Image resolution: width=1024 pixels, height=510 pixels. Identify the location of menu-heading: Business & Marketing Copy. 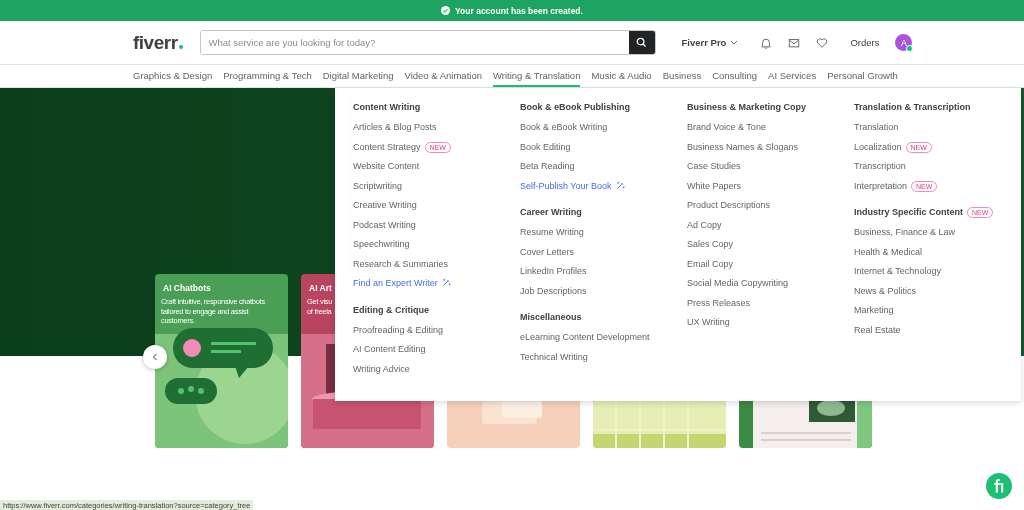
(747, 107).